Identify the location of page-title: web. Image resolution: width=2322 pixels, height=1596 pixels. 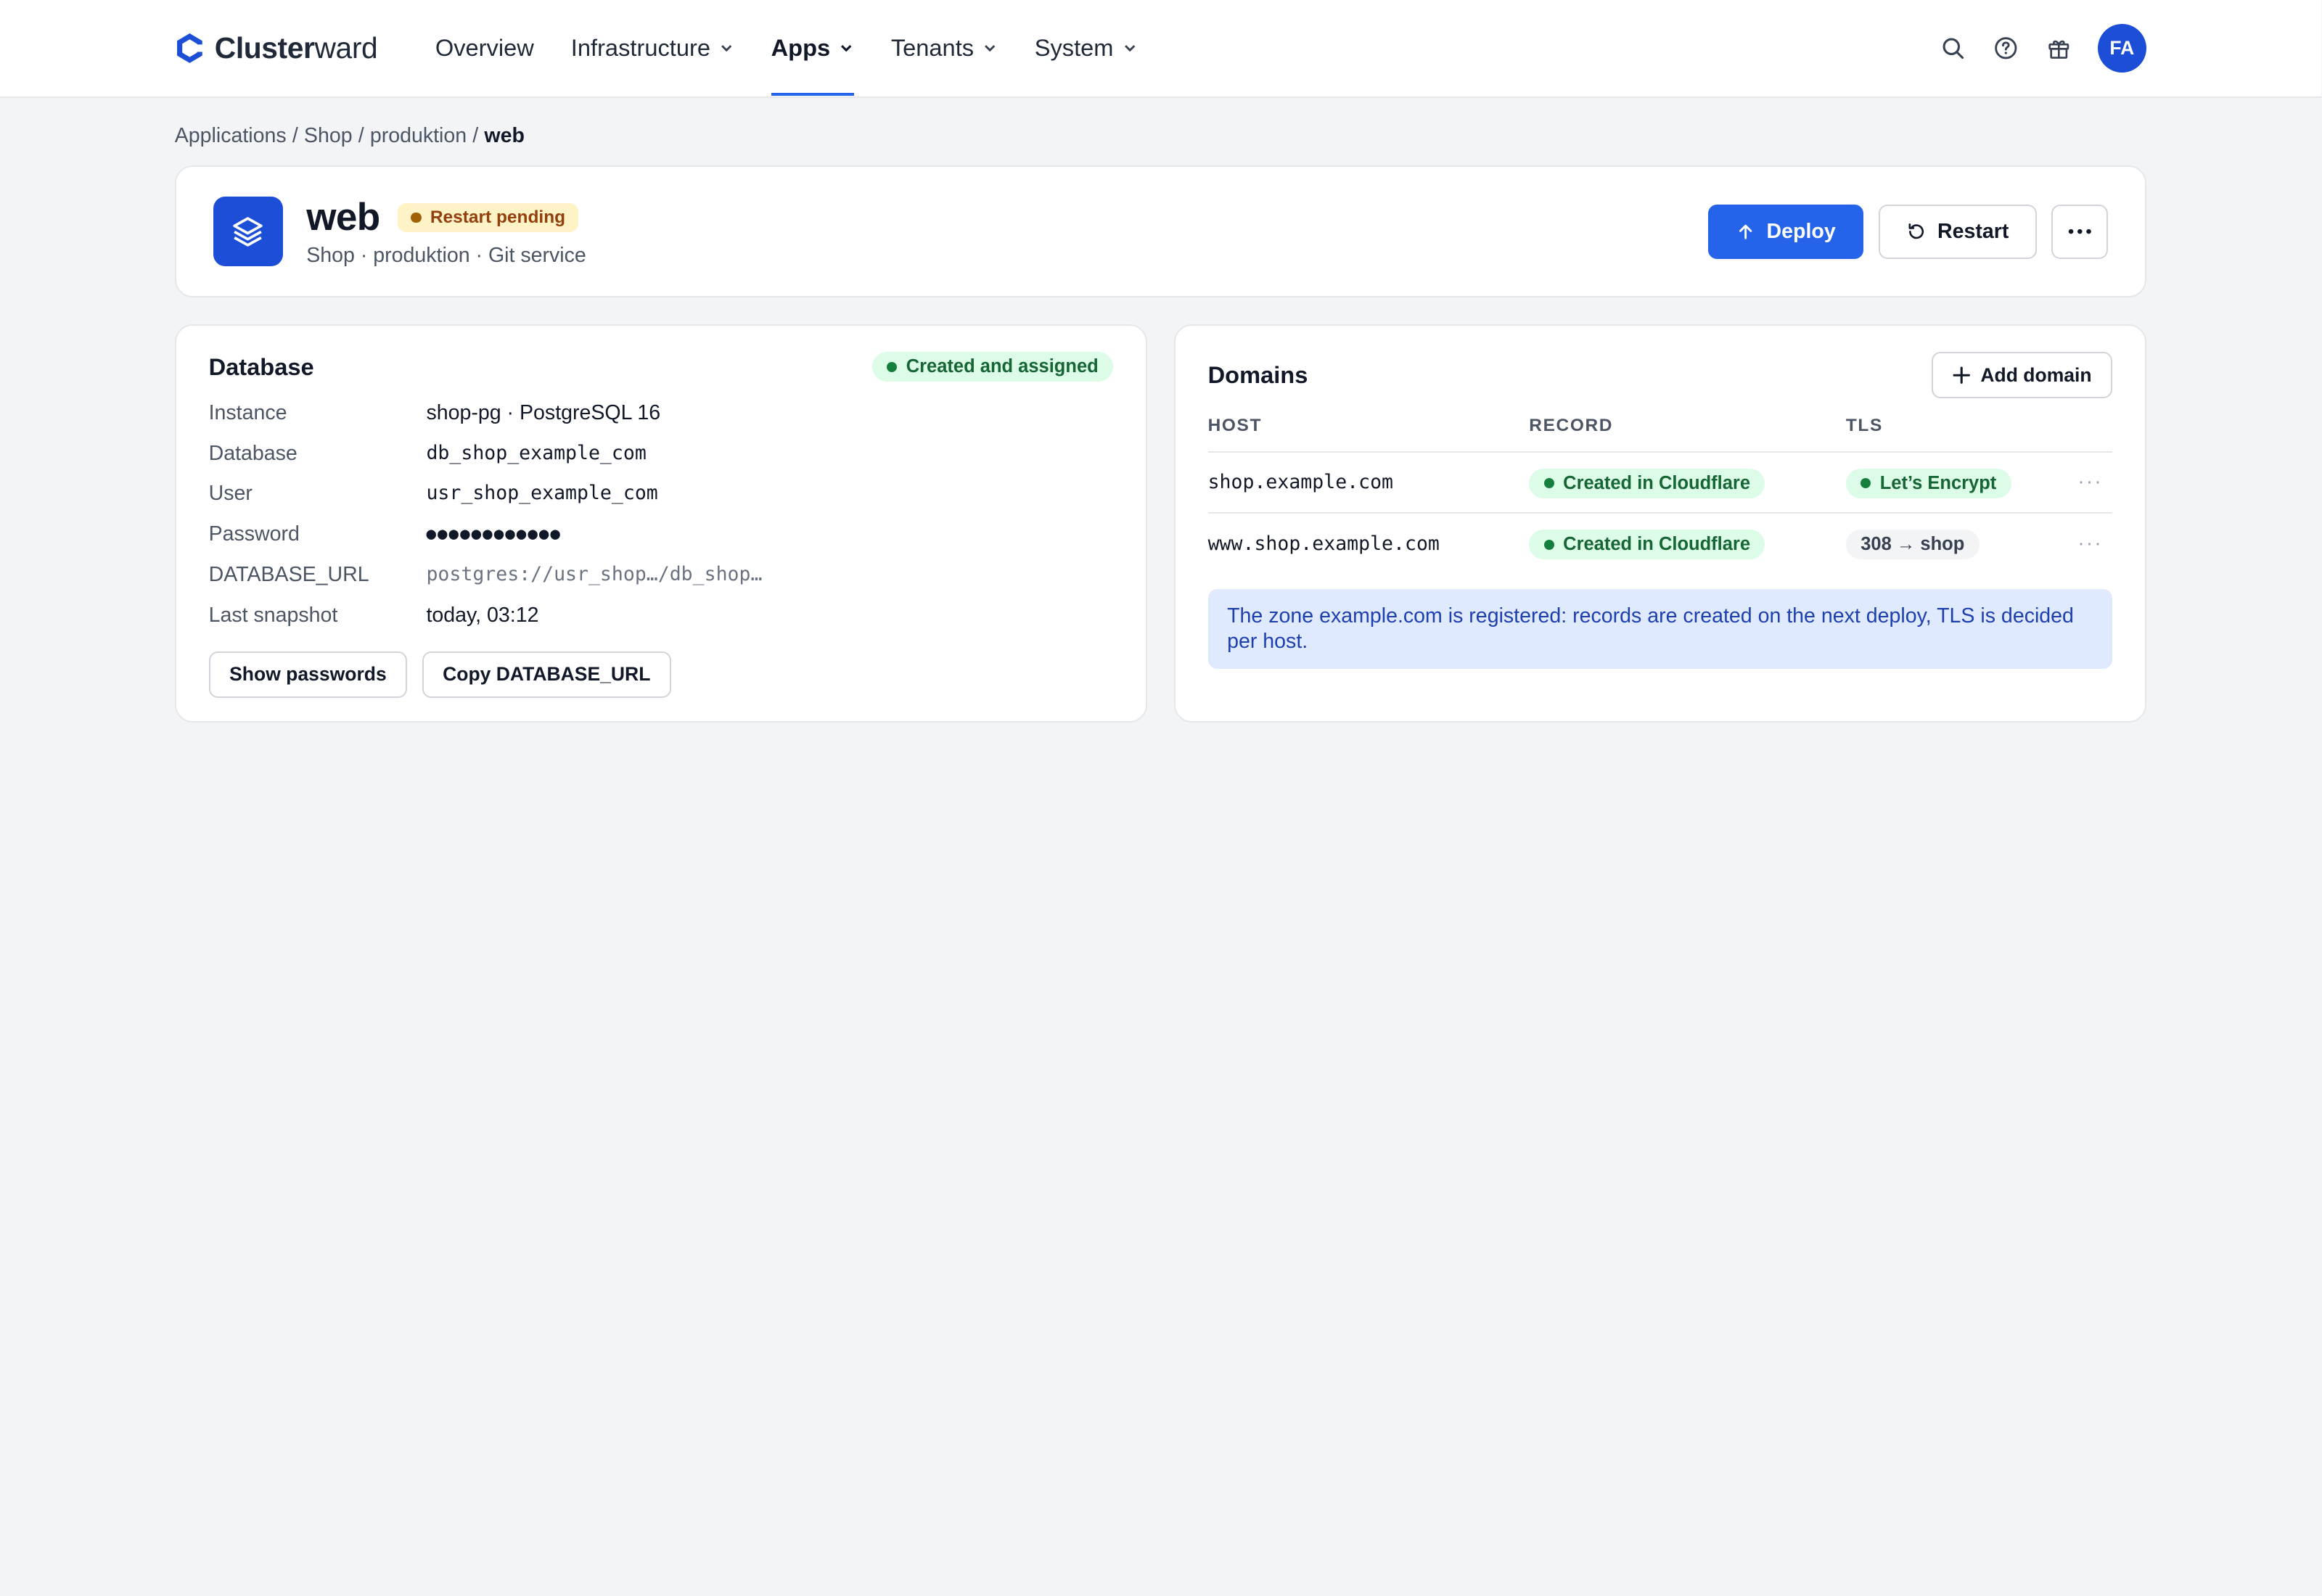
(343, 217).